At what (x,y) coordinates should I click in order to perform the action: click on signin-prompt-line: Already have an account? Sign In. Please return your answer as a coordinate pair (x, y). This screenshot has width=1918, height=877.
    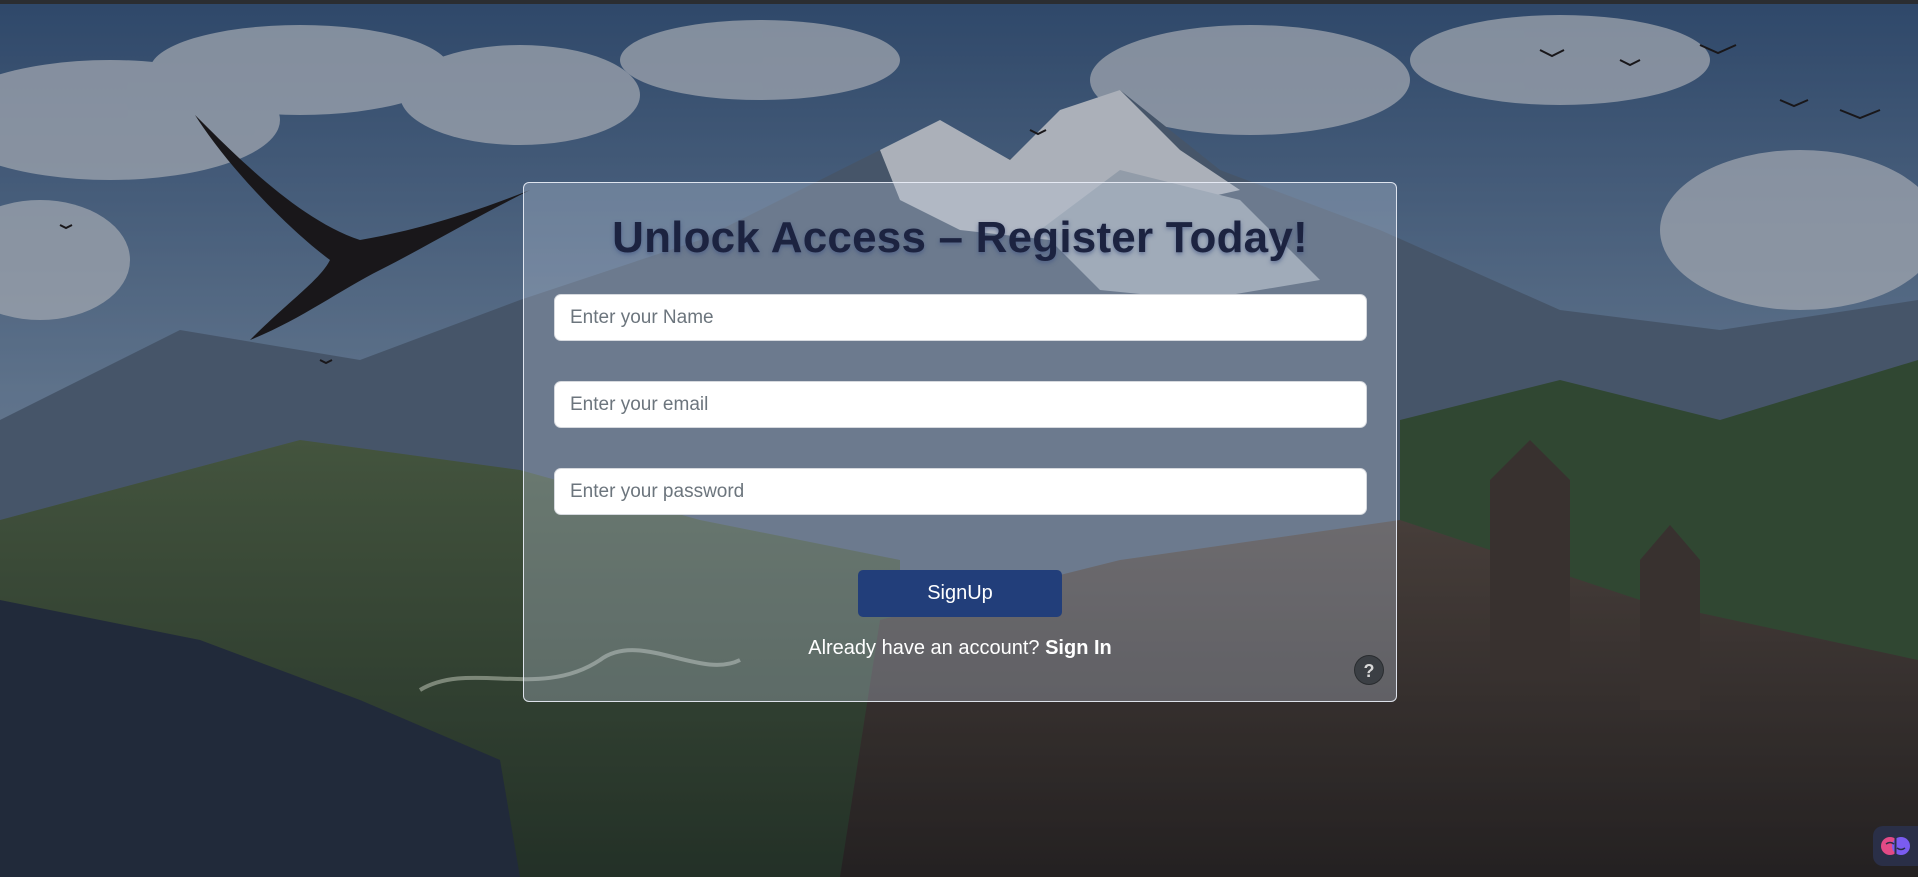
    Looking at the image, I should click on (960, 648).